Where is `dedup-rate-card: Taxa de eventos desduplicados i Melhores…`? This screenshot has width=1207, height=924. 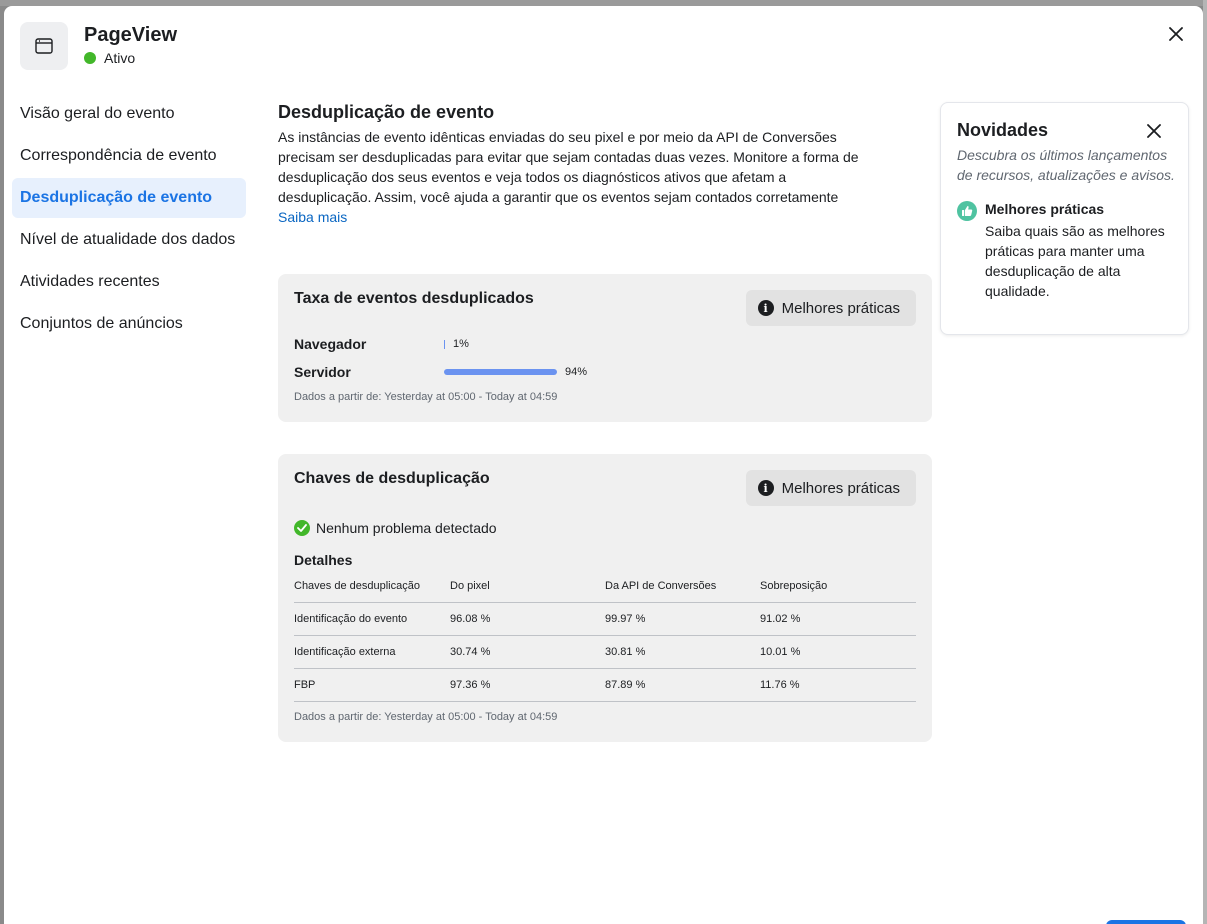 dedup-rate-card: Taxa de eventos desduplicados i Melhores… is located at coordinates (605, 348).